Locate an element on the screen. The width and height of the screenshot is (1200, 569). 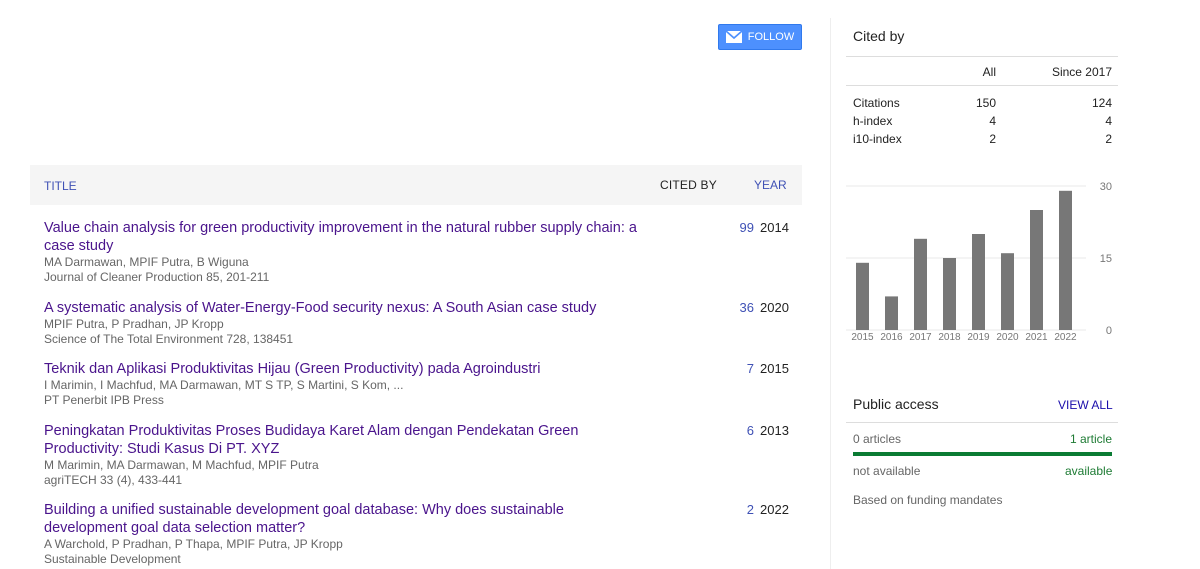
mail-icon is located at coordinates (733, 37).